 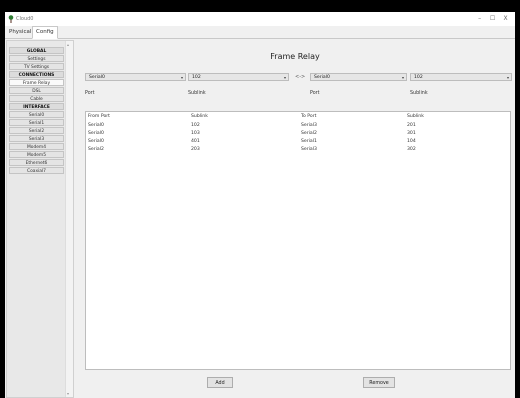 What do you see at coordinates (479, 18) in the screenshot?
I see `minimize-button: –` at bounding box center [479, 18].